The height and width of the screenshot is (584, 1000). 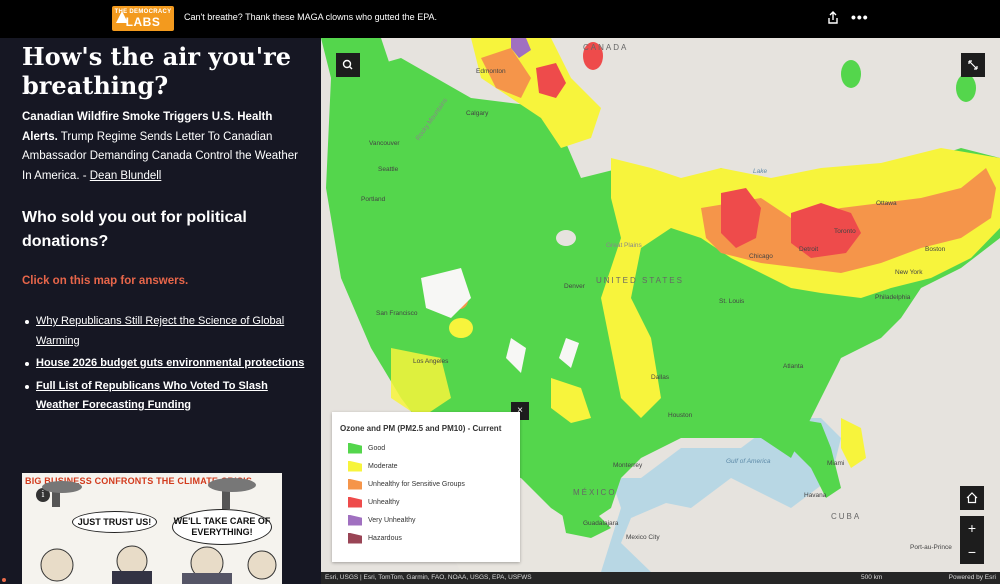 What do you see at coordinates (385, 538) in the screenshot?
I see `legend-label: Hazardous` at bounding box center [385, 538].